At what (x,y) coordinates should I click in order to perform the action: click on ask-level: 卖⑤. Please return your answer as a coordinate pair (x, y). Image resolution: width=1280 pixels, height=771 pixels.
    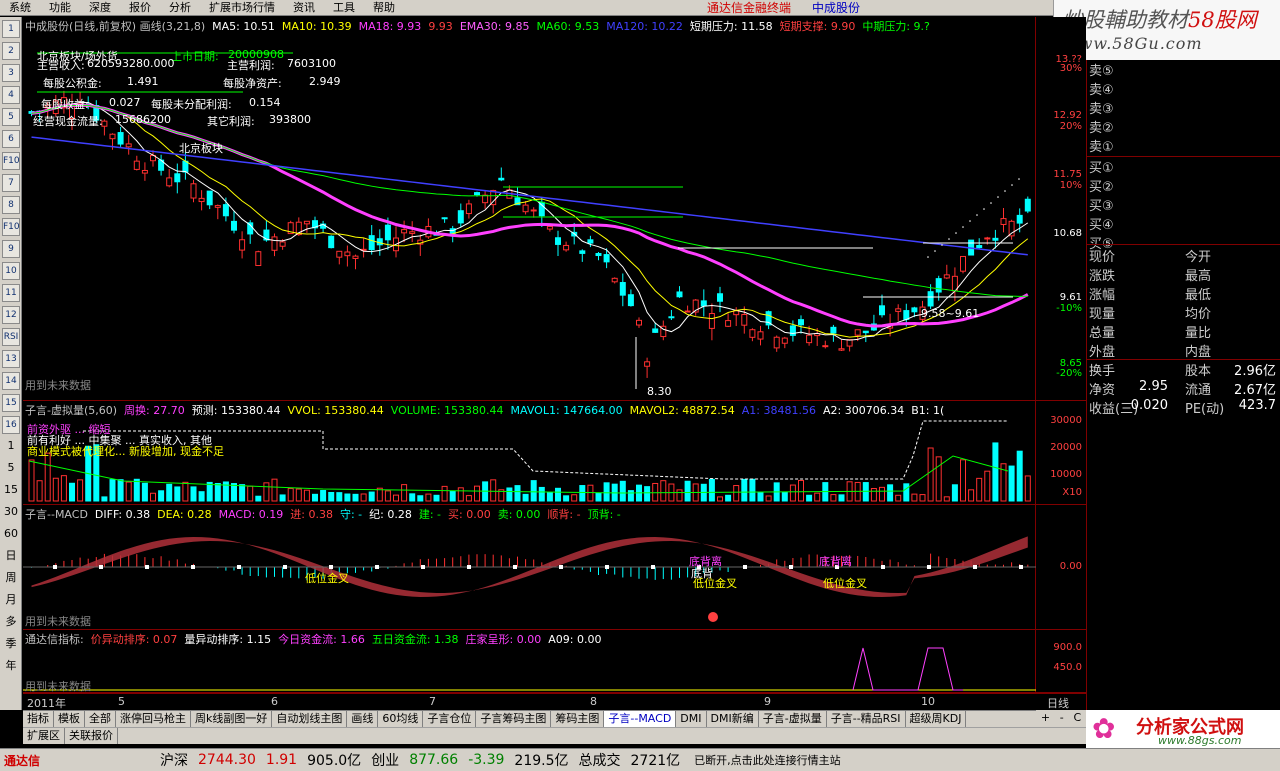
    Looking at the image, I should click on (1101, 71).